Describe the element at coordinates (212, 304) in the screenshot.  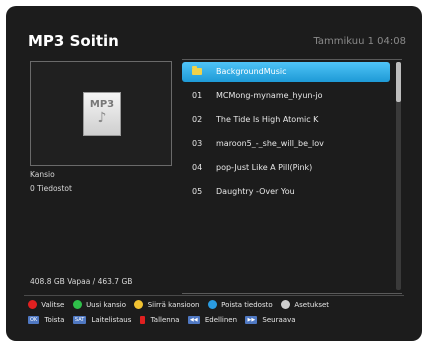
I see `blue-button-icon` at that location.